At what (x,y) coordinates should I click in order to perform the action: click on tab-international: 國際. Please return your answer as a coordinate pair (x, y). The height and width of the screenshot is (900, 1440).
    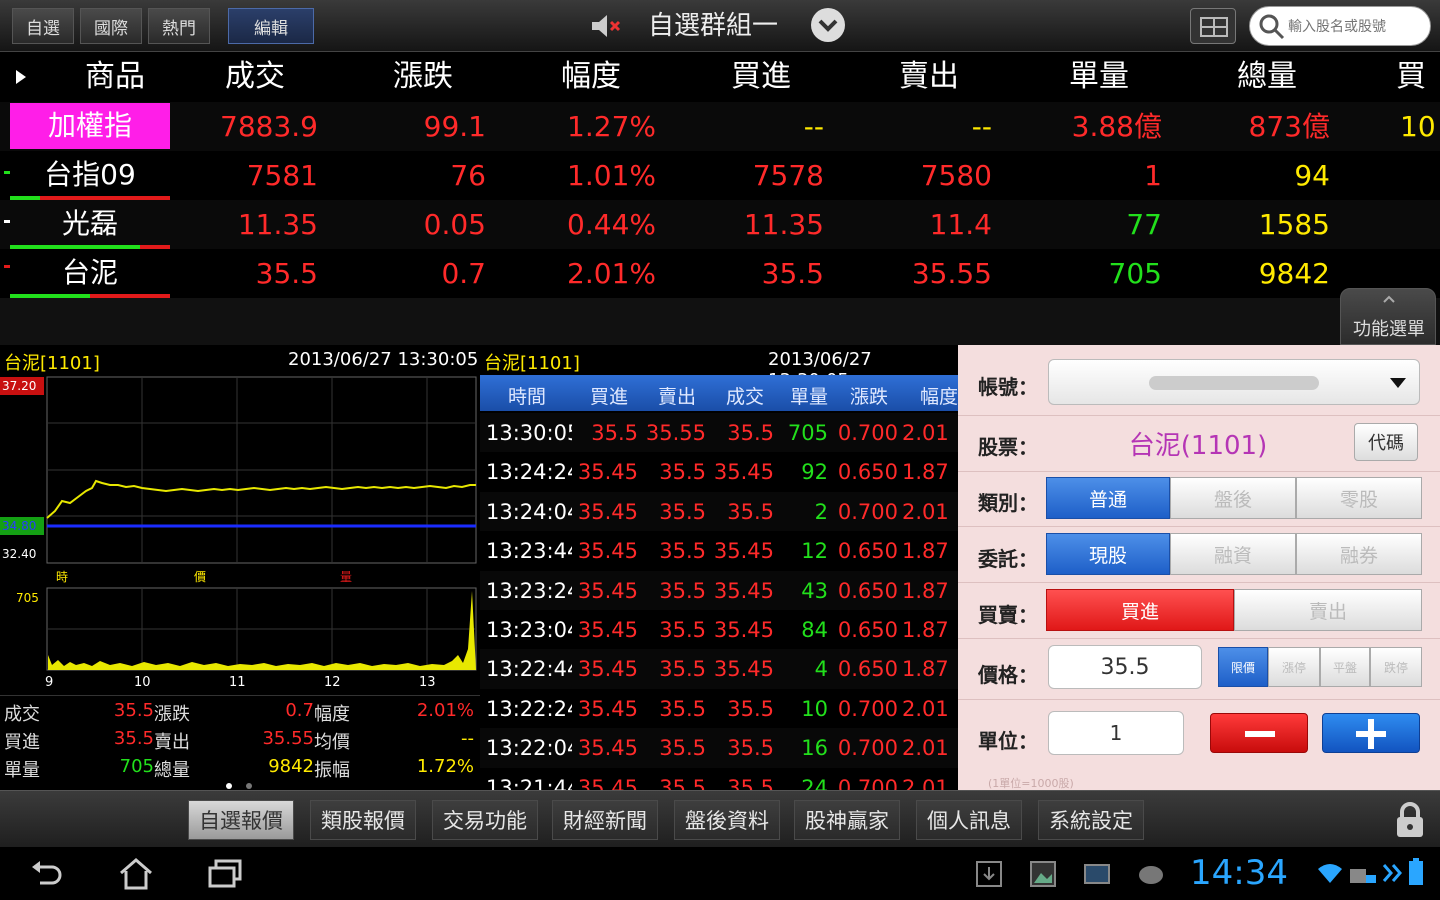
    Looking at the image, I should click on (111, 26).